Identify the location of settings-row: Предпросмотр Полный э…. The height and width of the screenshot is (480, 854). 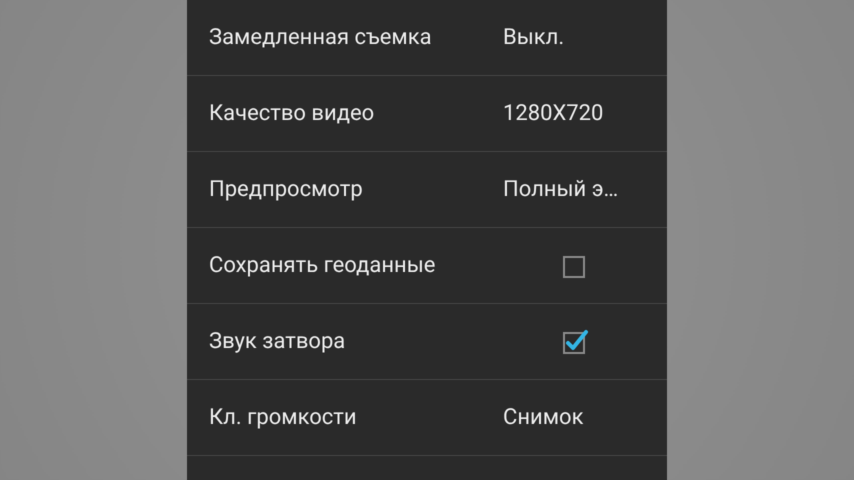
(427, 190).